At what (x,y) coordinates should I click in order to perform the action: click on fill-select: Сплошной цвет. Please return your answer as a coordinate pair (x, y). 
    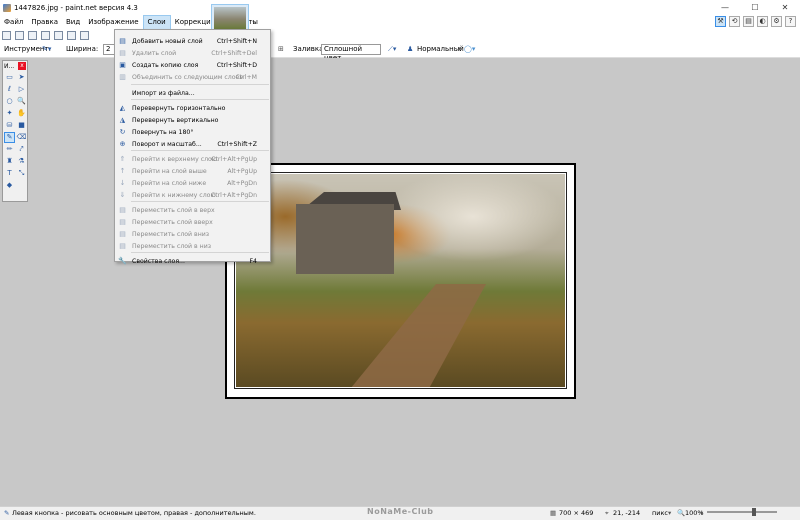
    Looking at the image, I should click on (351, 53).